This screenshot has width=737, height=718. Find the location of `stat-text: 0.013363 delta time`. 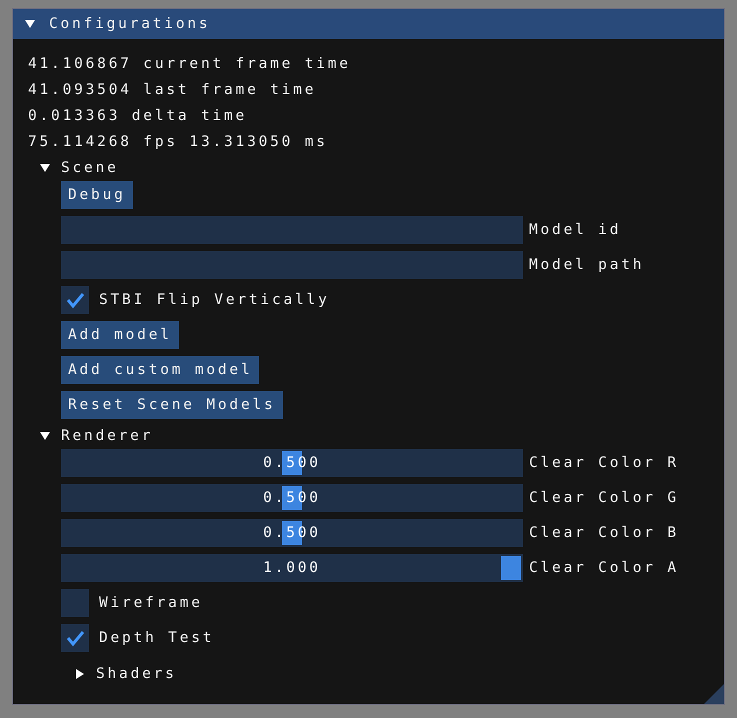

stat-text: 0.013363 delta time is located at coordinates (138, 116).